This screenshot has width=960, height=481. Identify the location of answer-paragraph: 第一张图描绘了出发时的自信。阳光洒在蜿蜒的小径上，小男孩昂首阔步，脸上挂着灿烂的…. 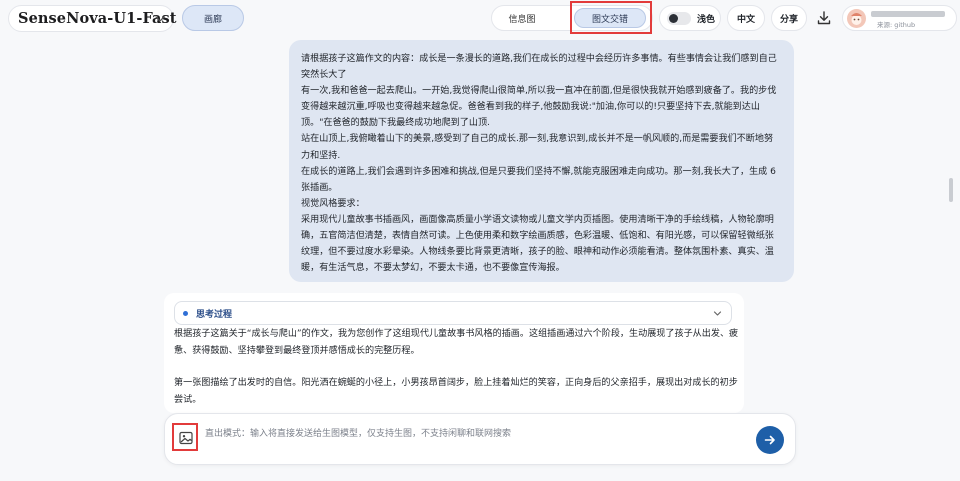
(456, 391).